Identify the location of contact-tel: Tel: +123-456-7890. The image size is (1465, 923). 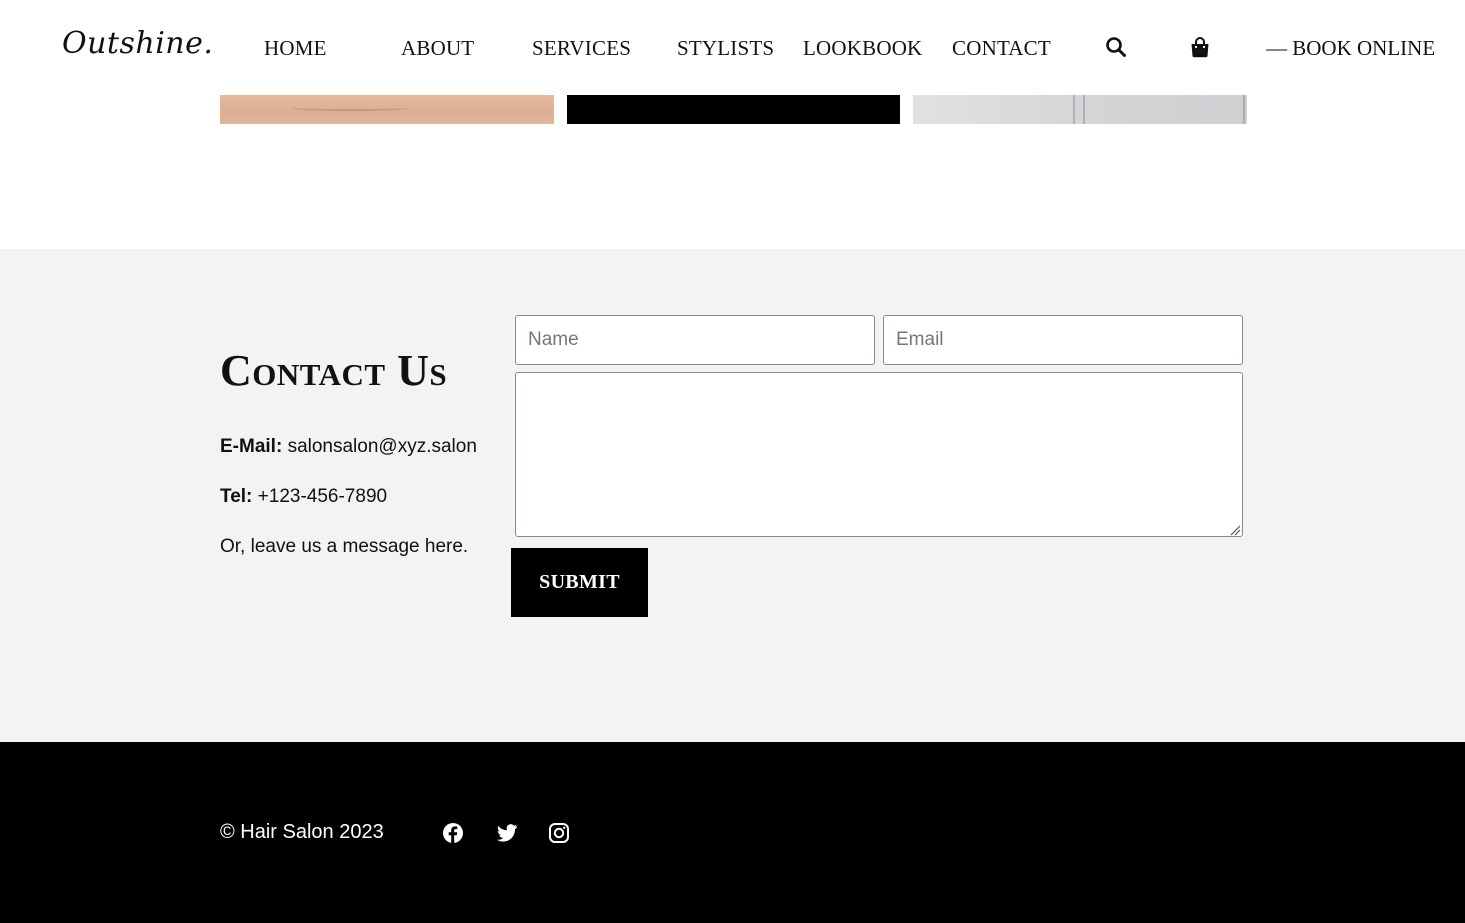
(303, 497).